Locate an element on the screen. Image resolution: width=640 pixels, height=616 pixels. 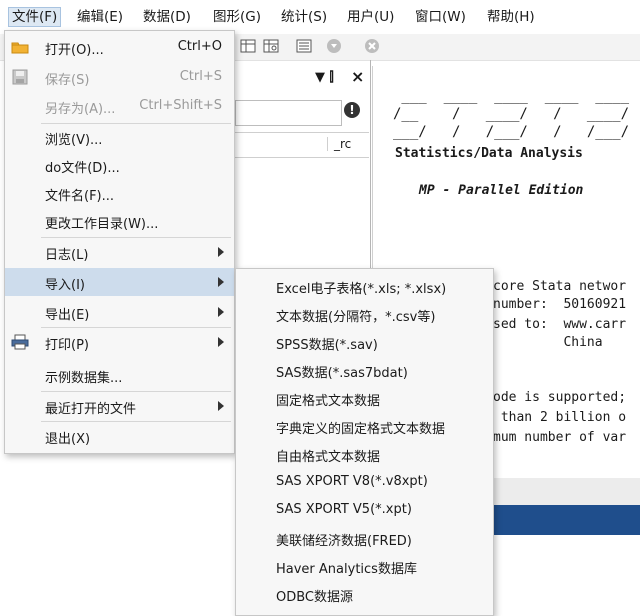
menu-item-recent-files: 最近打开的文件 is located at coordinates (119, 406).